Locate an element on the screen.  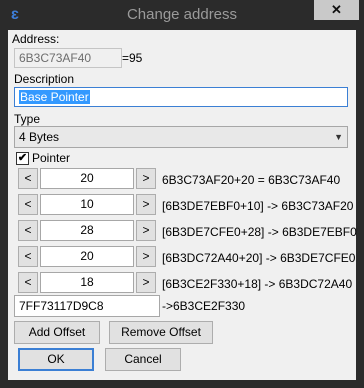
type-select: 4 Bytes ▼ is located at coordinates (181, 137).